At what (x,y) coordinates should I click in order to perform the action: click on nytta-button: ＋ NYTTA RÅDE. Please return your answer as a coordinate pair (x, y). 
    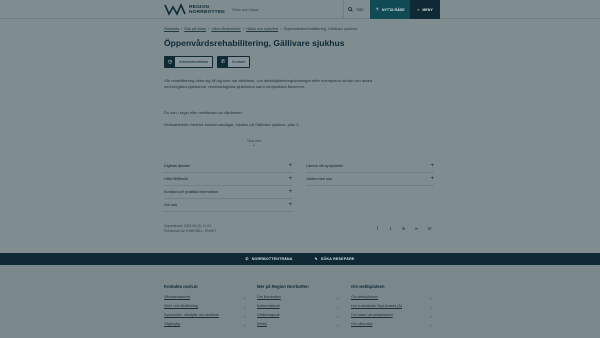
    Looking at the image, I should click on (390, 9).